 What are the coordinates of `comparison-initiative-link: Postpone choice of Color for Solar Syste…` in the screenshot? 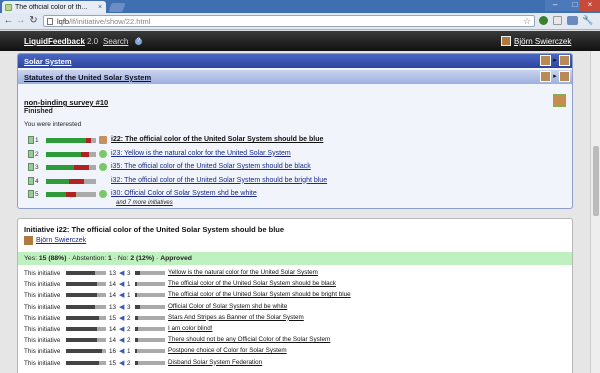 It's located at (227, 350).